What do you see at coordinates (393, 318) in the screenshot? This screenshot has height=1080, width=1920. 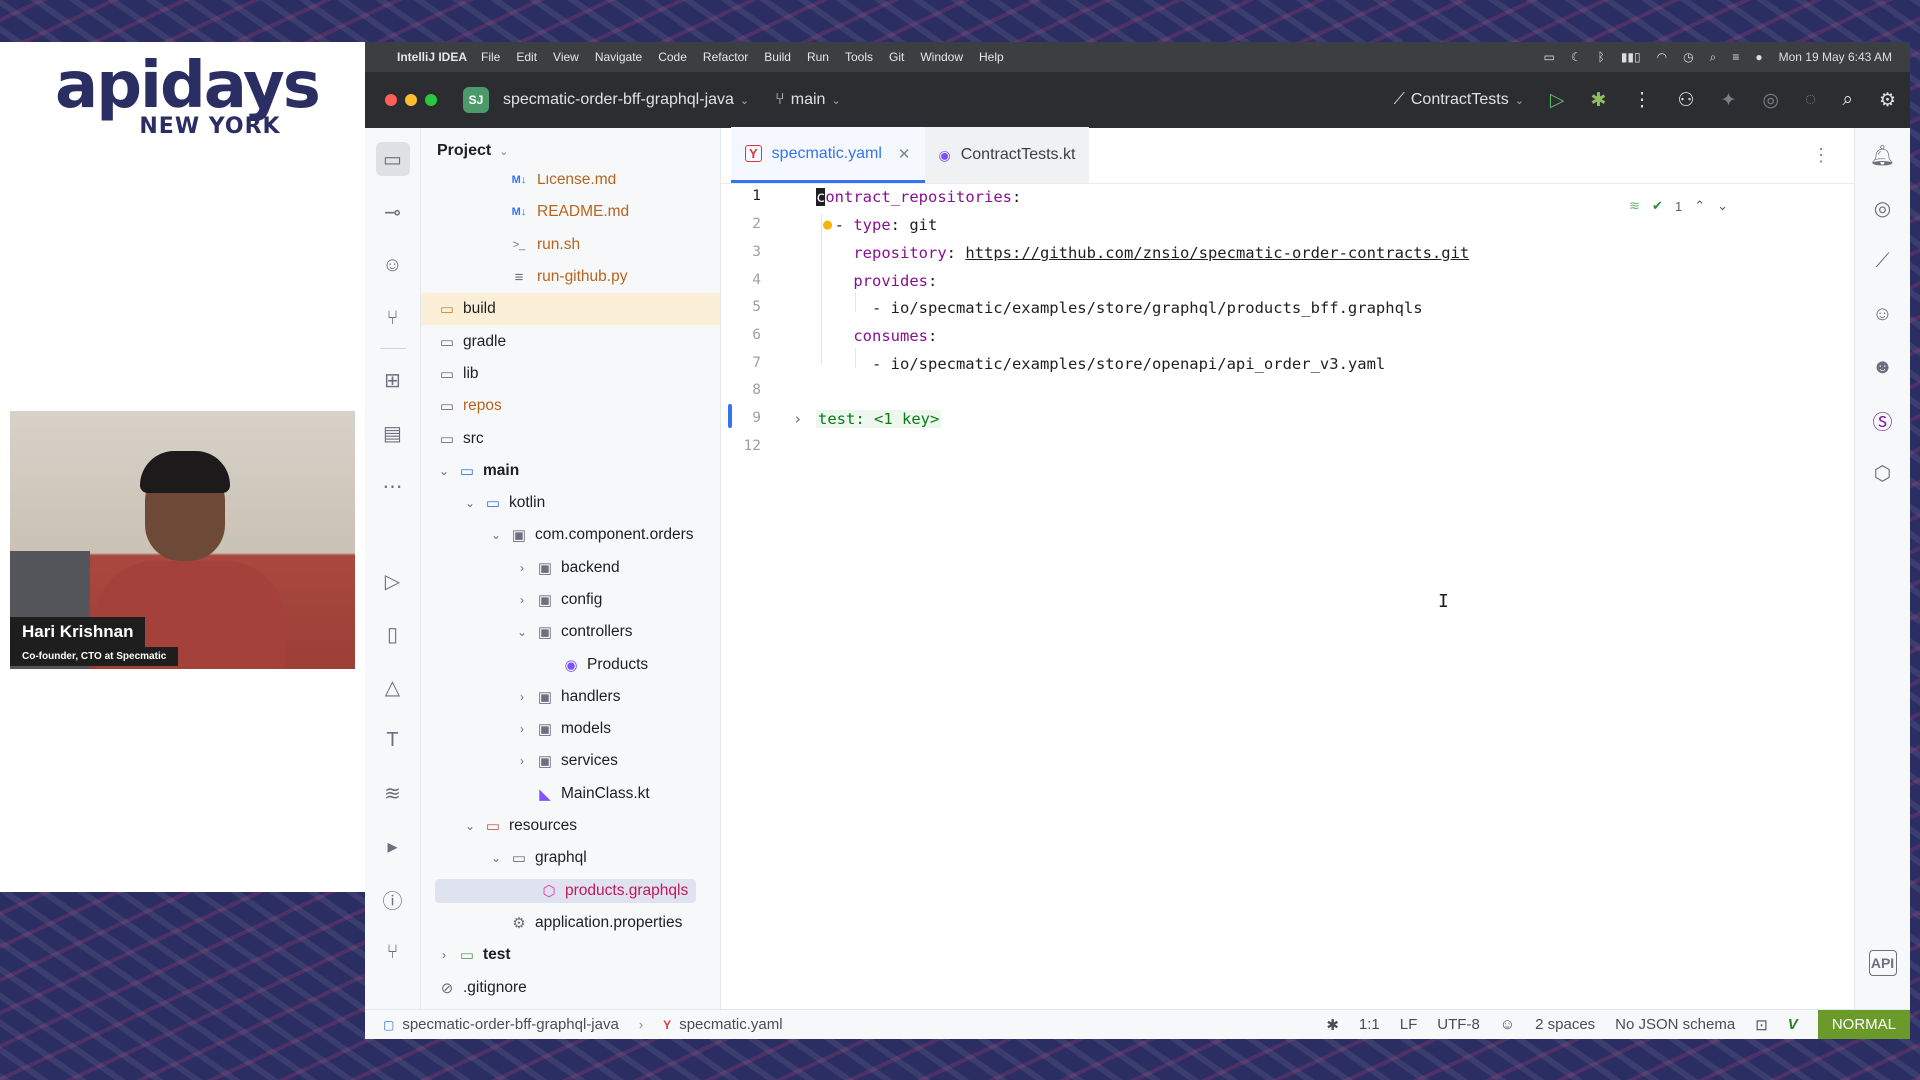 I see `pull-requests-icon: ⑂` at bounding box center [393, 318].